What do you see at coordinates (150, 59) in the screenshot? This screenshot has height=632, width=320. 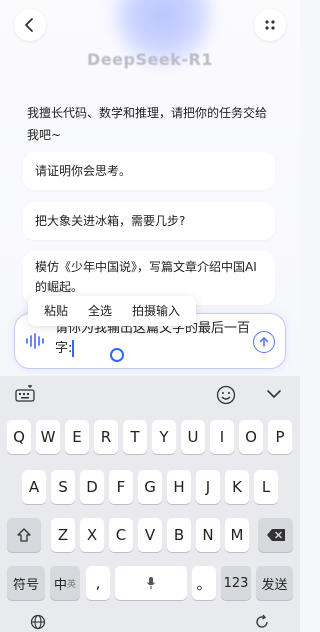 I see `page-title: DeepSeek-R1` at bounding box center [150, 59].